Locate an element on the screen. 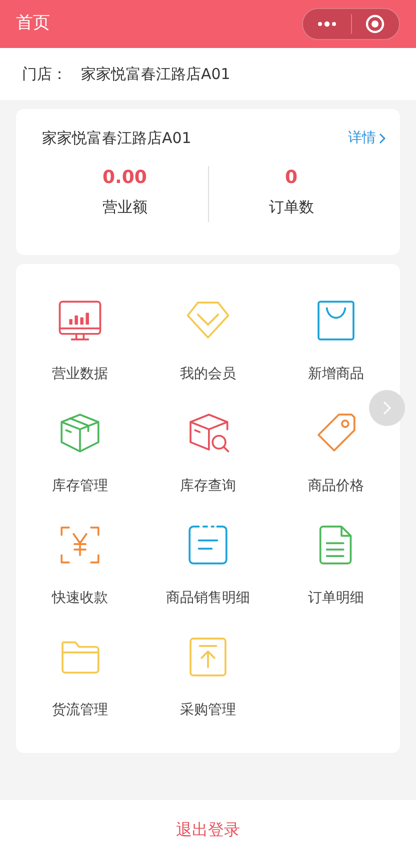 Image resolution: width=416 pixels, height=860 pixels. menu-item: 货流管理 is located at coordinates (80, 679).